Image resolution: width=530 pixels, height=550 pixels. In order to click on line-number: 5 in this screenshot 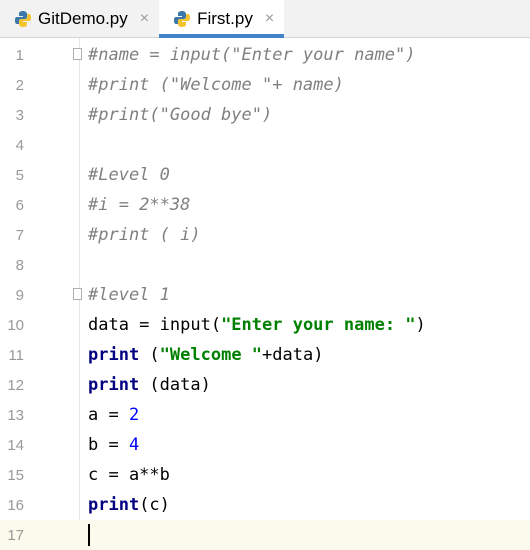, I will do `click(19, 175)`.